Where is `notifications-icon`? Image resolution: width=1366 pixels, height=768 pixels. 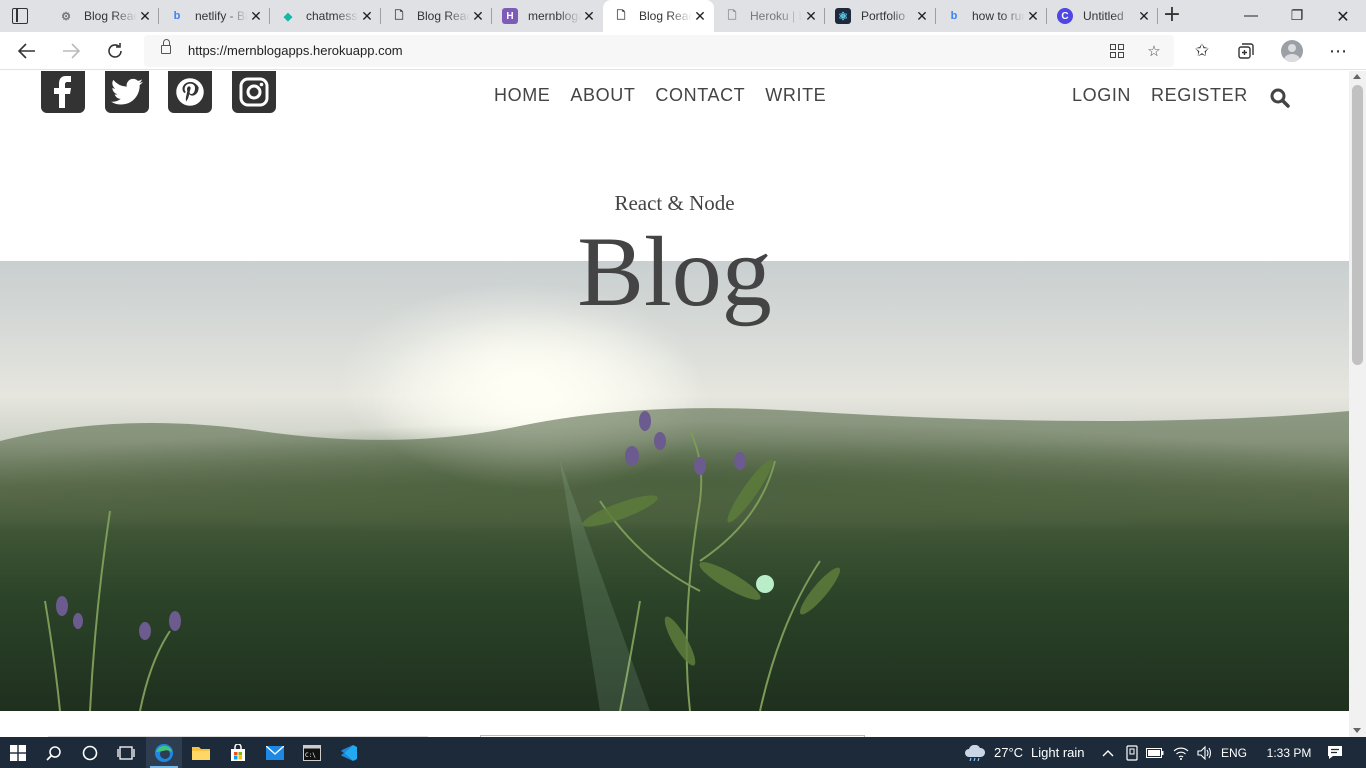
notifications-icon is located at coordinates (1335, 752).